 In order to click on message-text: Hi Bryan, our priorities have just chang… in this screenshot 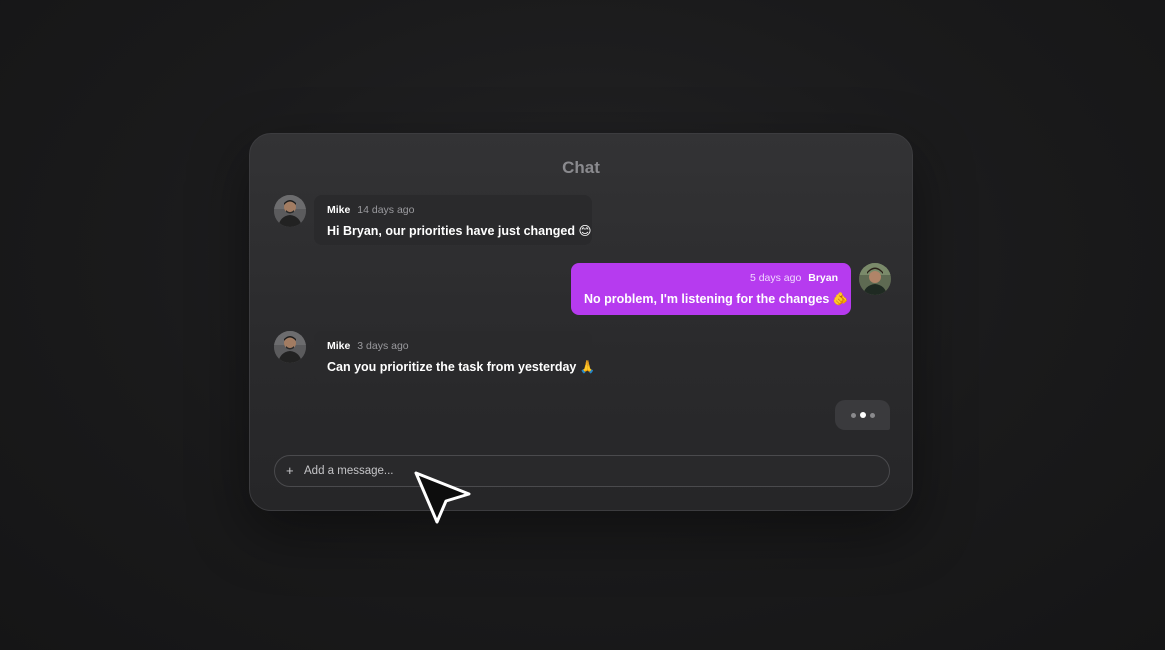, I will do `click(459, 231)`.